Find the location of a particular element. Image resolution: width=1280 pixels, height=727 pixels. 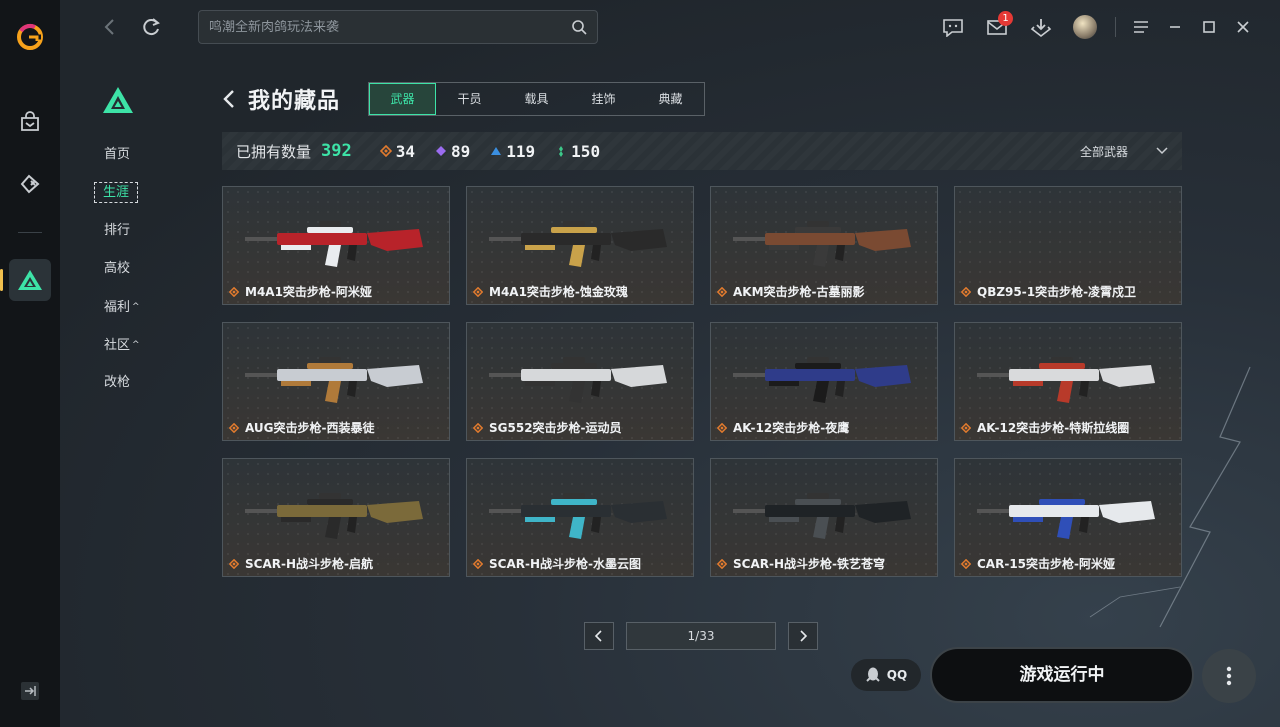

mail-badge: 1 is located at coordinates (1005, 18).